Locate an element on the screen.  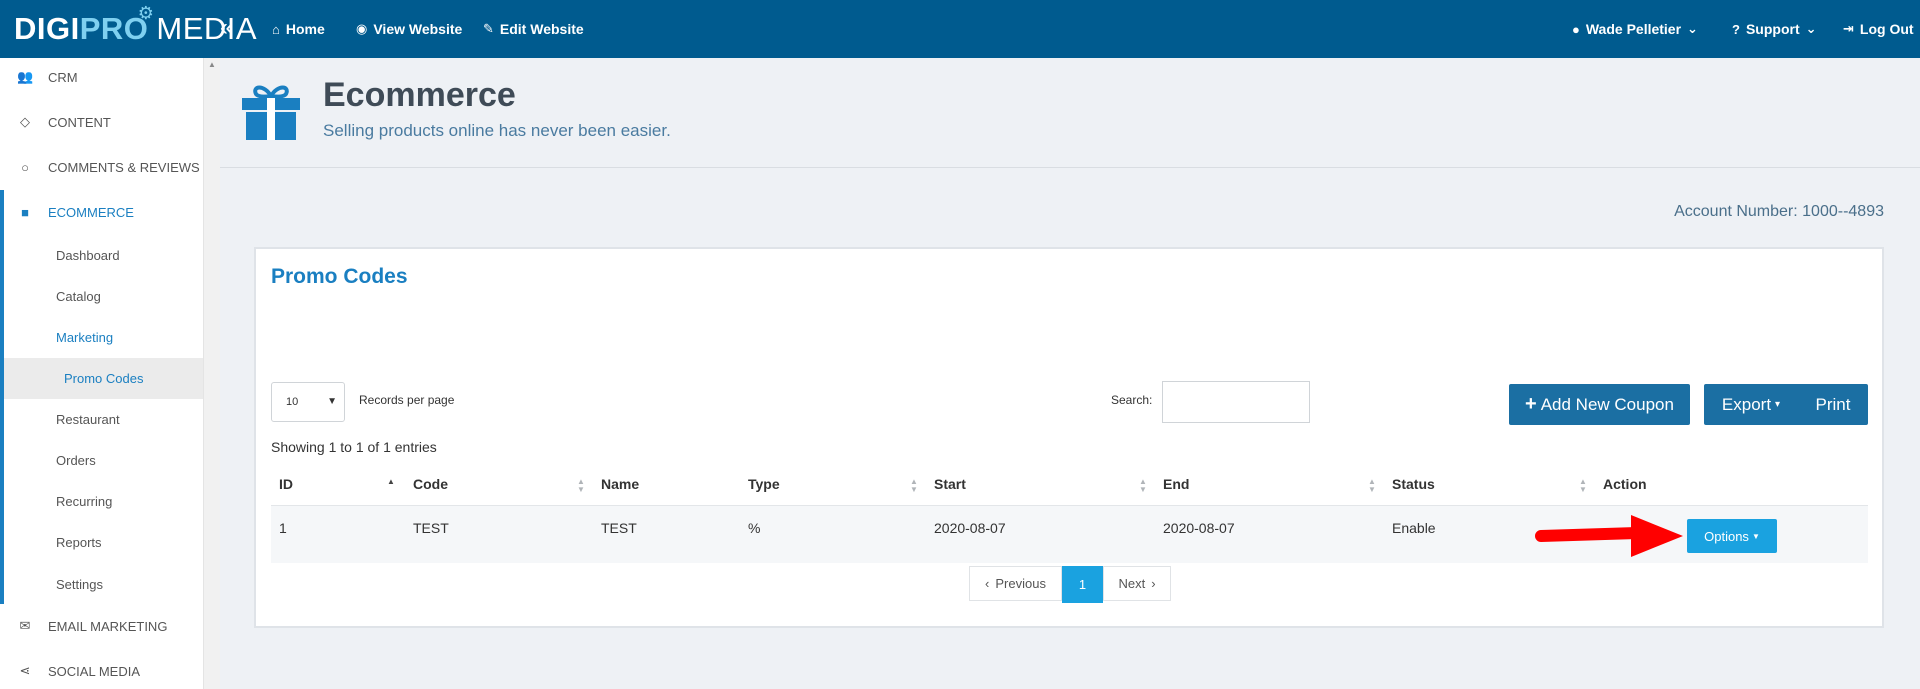
nav-edit-website: ✎ Edit Website is located at coordinates (533, 29).